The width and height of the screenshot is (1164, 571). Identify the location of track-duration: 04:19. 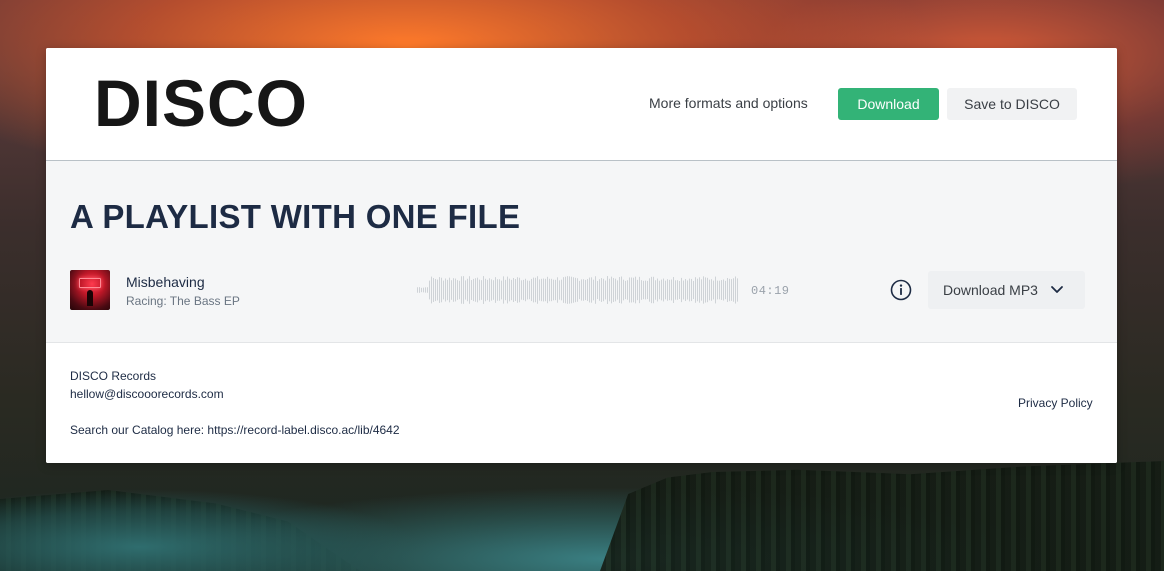
(770, 291).